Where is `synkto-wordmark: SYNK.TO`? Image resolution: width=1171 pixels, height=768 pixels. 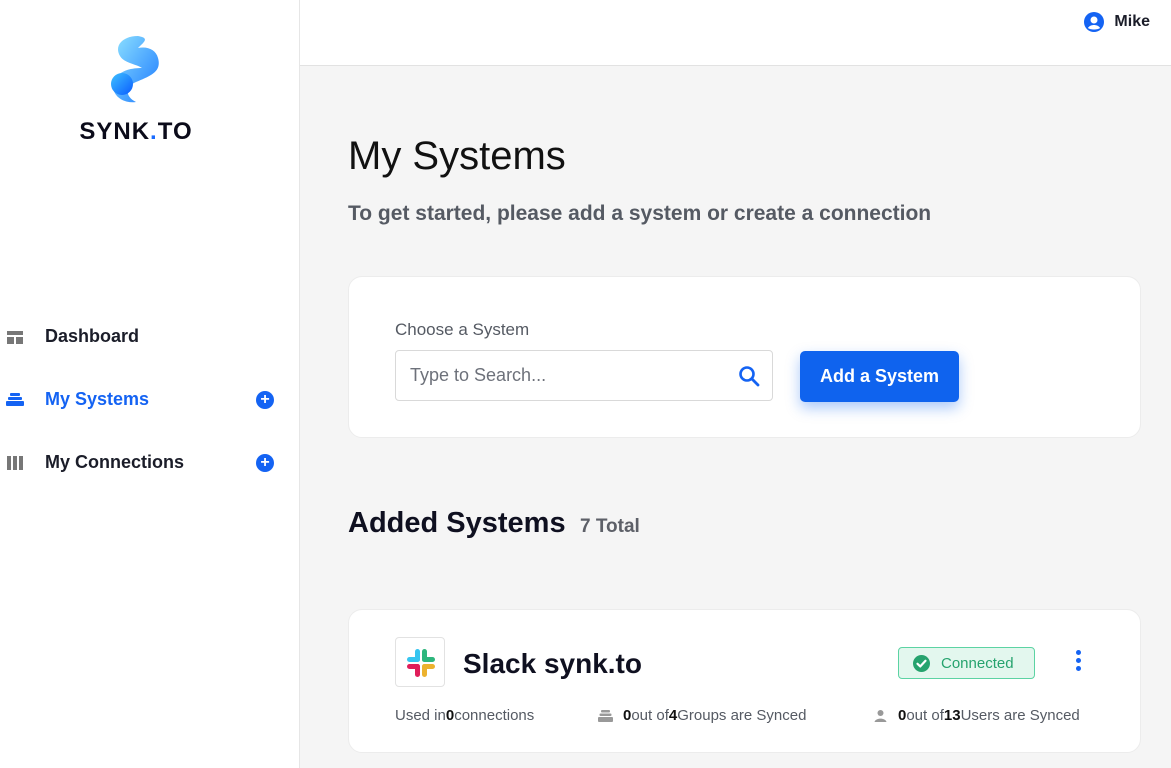 synkto-wordmark: SYNK.TO is located at coordinates (136, 131).